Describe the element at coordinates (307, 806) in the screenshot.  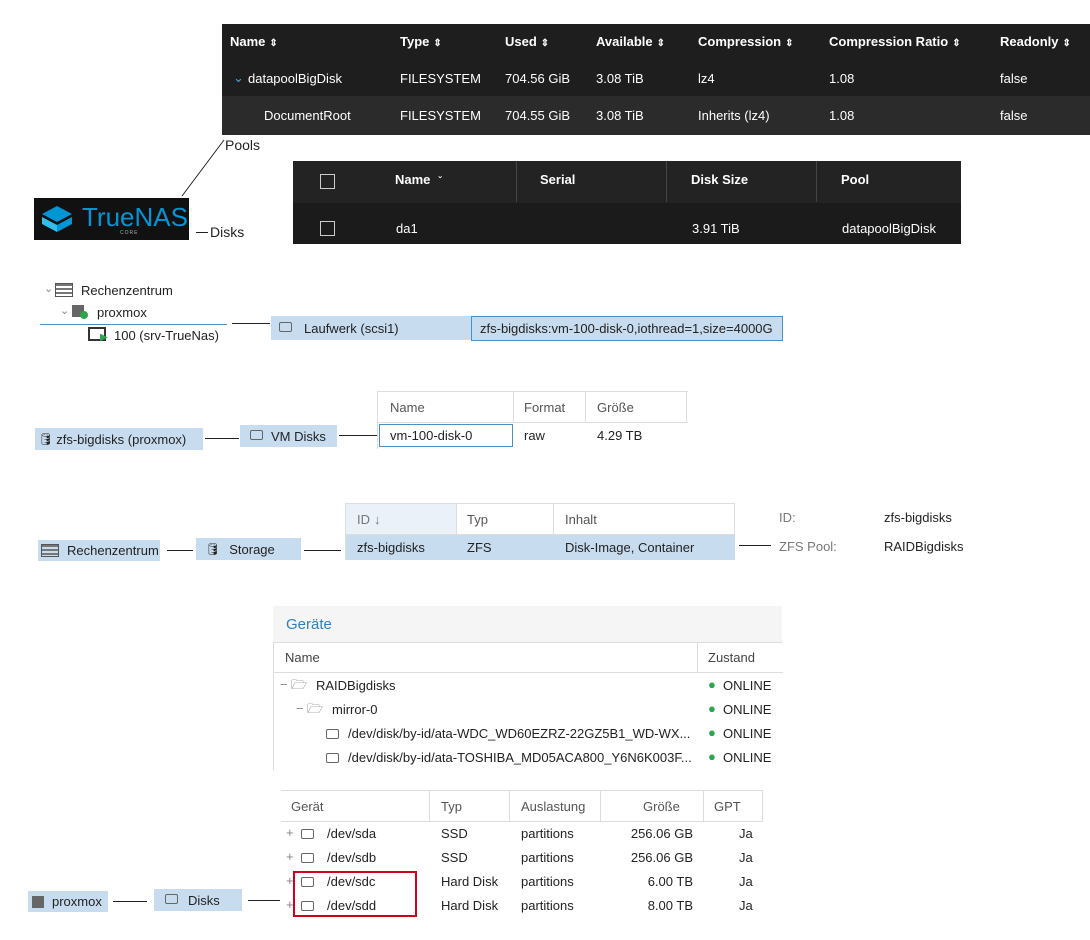
I see `col-geraet-header: Gerät` at that location.